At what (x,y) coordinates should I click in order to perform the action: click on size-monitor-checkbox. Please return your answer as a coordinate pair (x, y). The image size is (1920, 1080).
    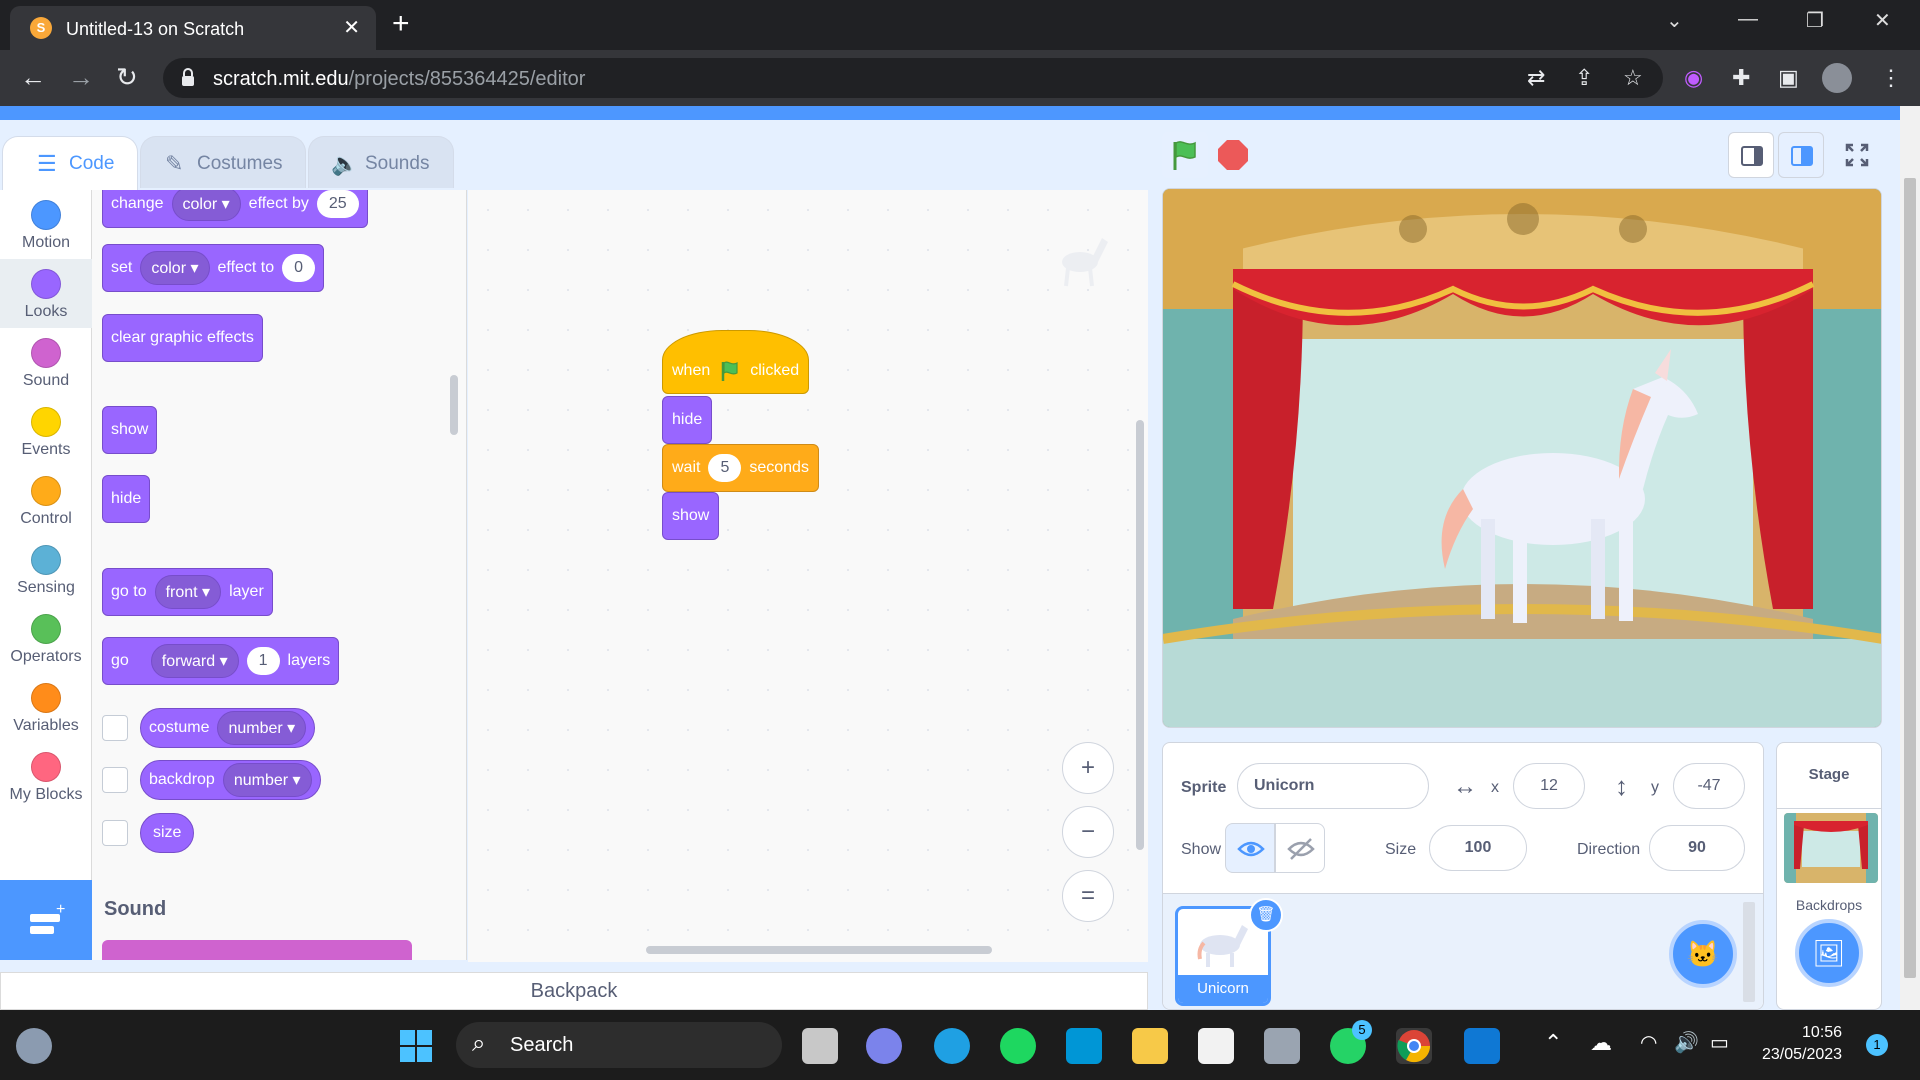
    Looking at the image, I should click on (115, 833).